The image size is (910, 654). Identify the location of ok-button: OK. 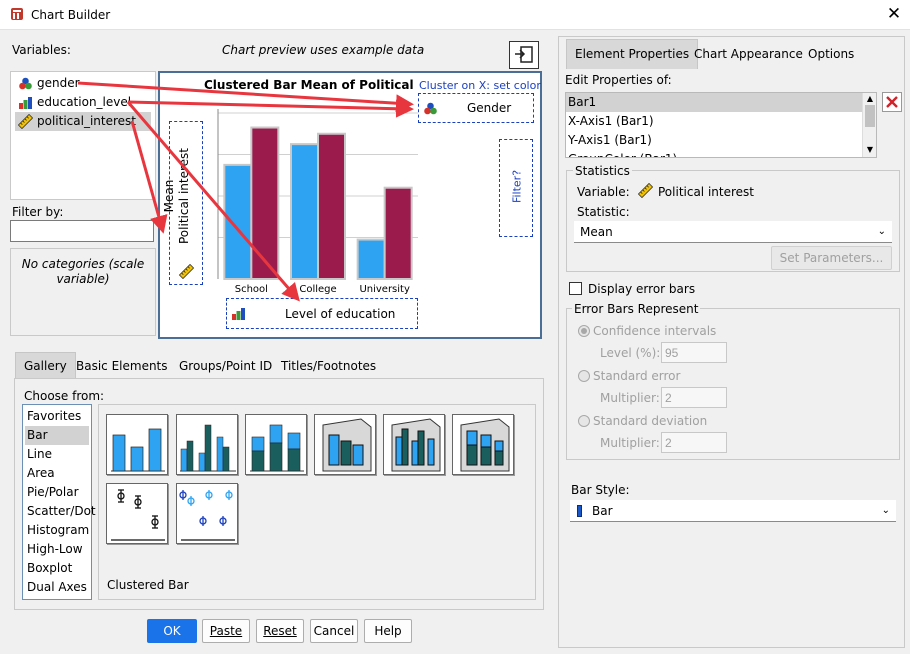
(172, 631).